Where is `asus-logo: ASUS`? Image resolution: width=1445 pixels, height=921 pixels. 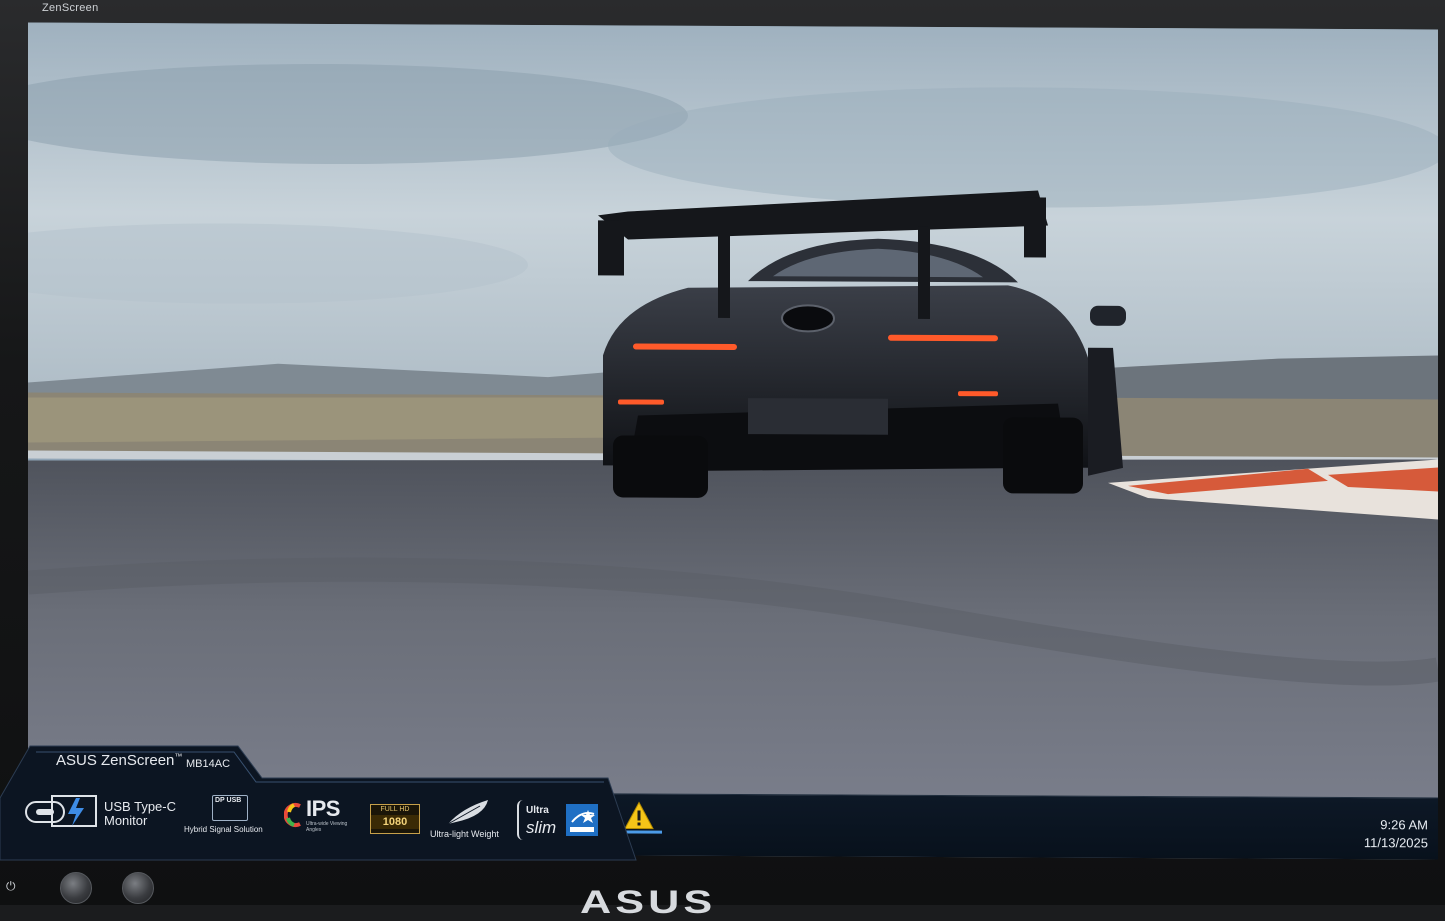 asus-logo: ASUS is located at coordinates (648, 902).